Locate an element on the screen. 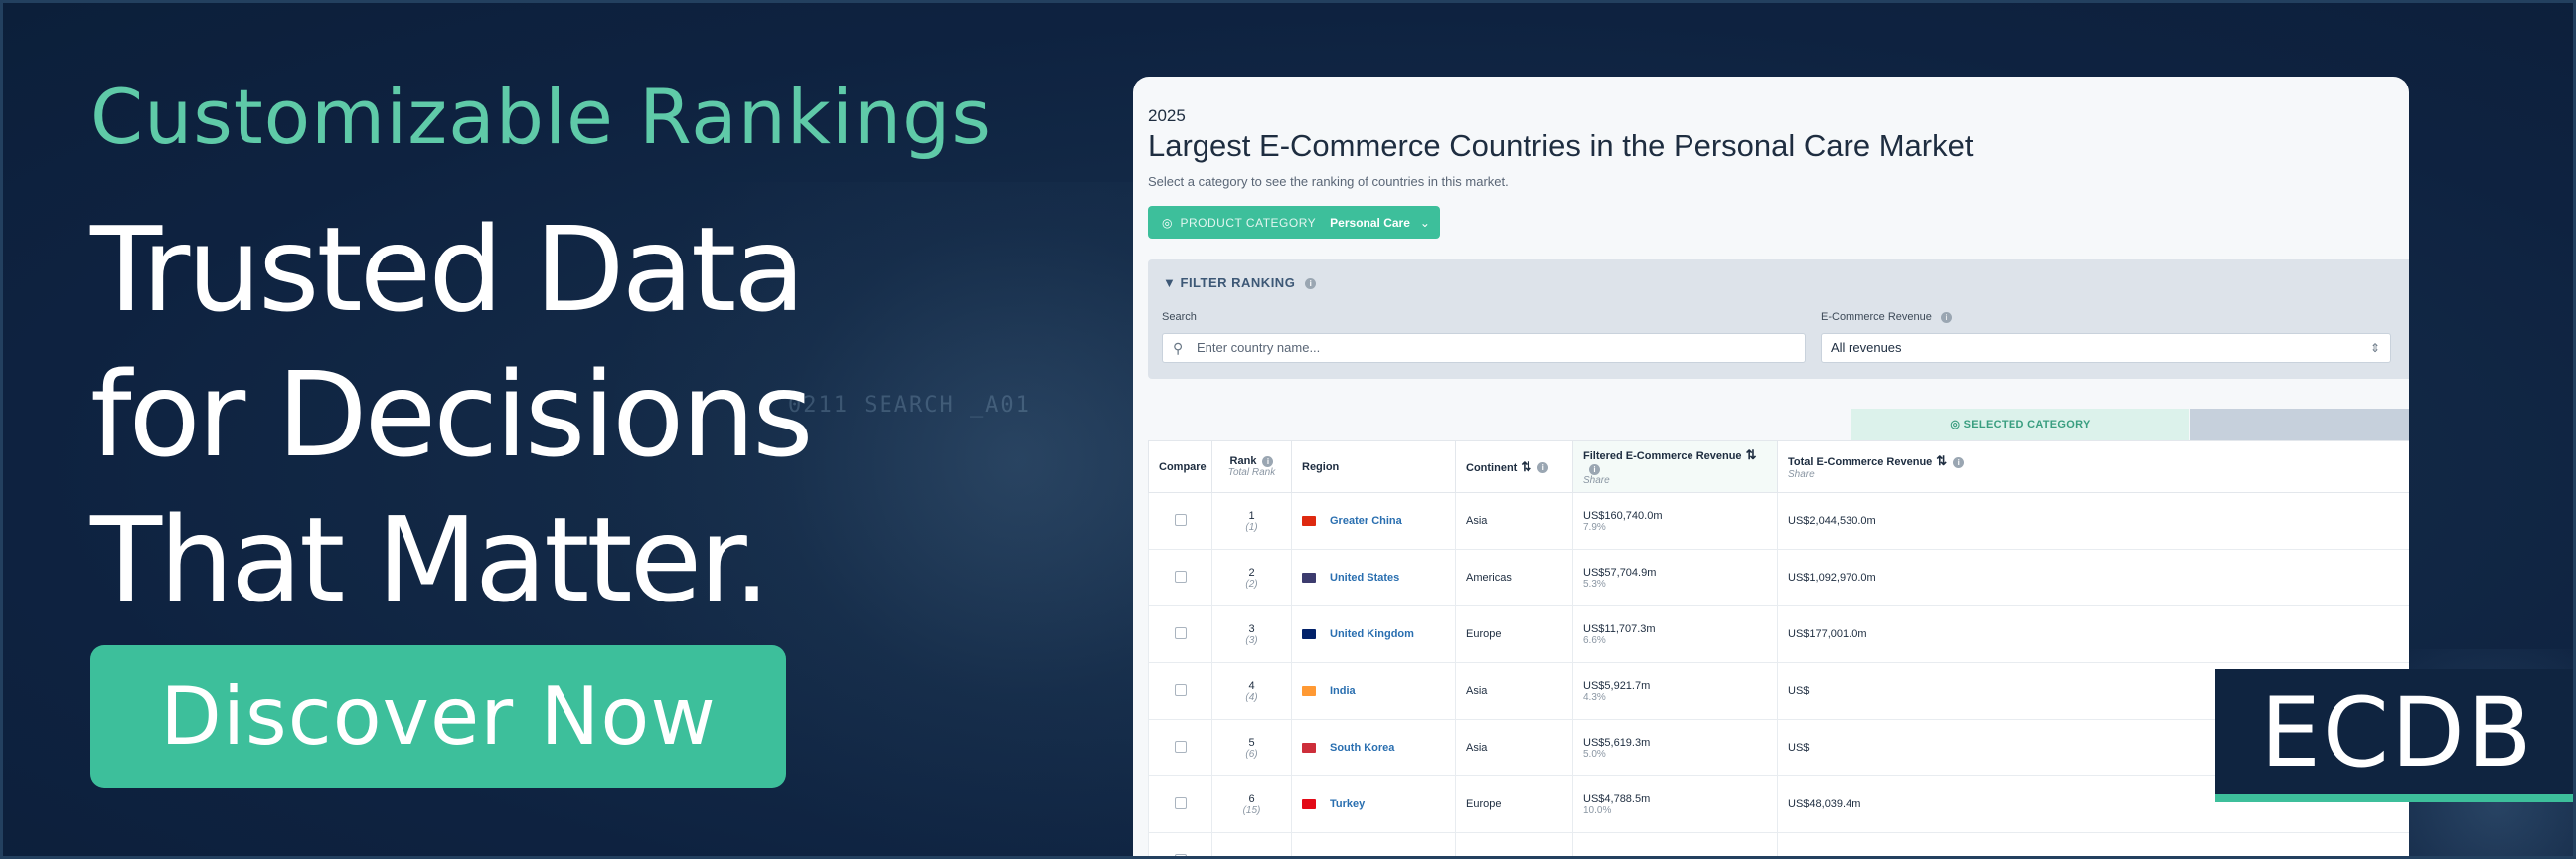 The height and width of the screenshot is (859, 2576). share-value: 10.0% is located at coordinates (1597, 810).